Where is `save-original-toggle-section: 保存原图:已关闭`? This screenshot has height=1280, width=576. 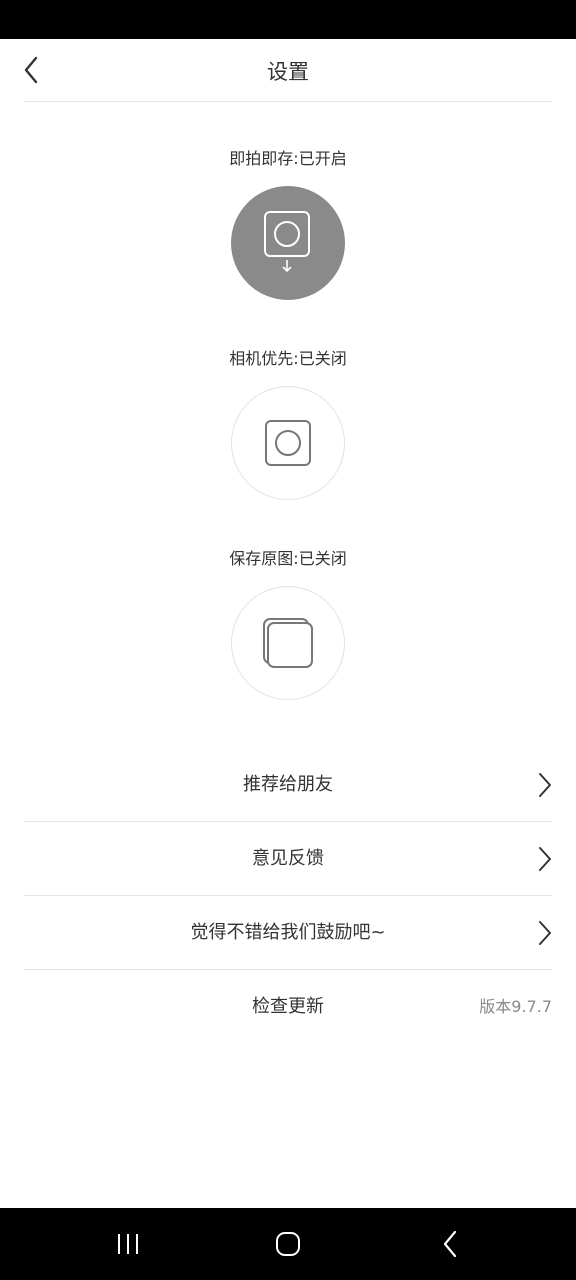
save-original-toggle-section: 保存原图:已关闭 is located at coordinates (288, 623).